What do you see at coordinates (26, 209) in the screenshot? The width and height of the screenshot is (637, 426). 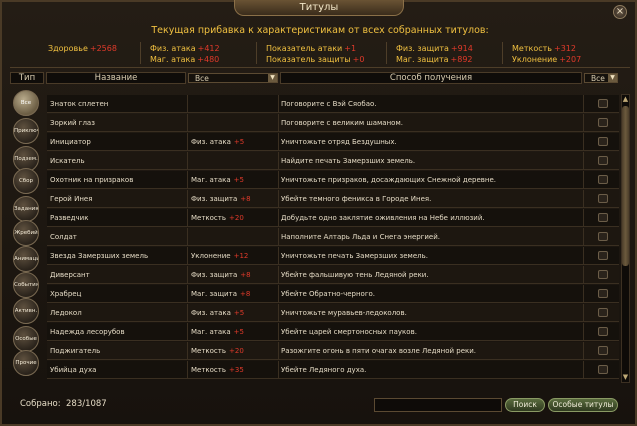 I see `filter-quests: Задания` at bounding box center [26, 209].